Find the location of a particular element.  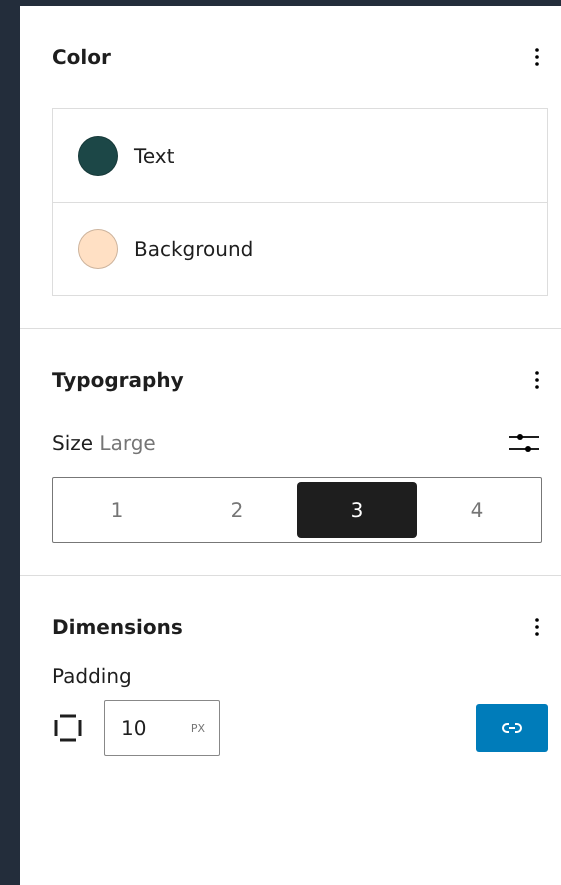

padding-label: Padding is located at coordinates (92, 676).